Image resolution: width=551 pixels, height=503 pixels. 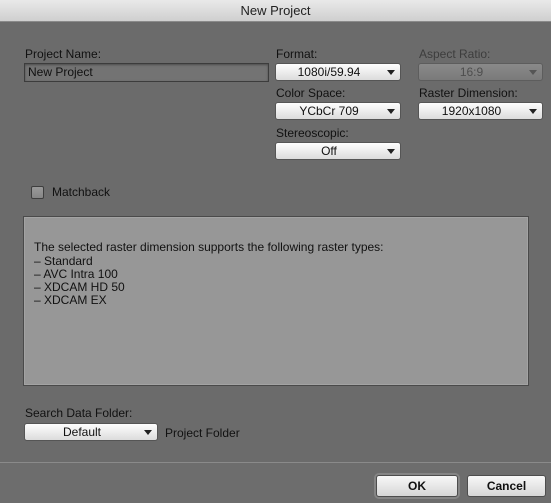 I want to click on stereoscopic-label: Stereoscopic:, so click(x=312, y=133).